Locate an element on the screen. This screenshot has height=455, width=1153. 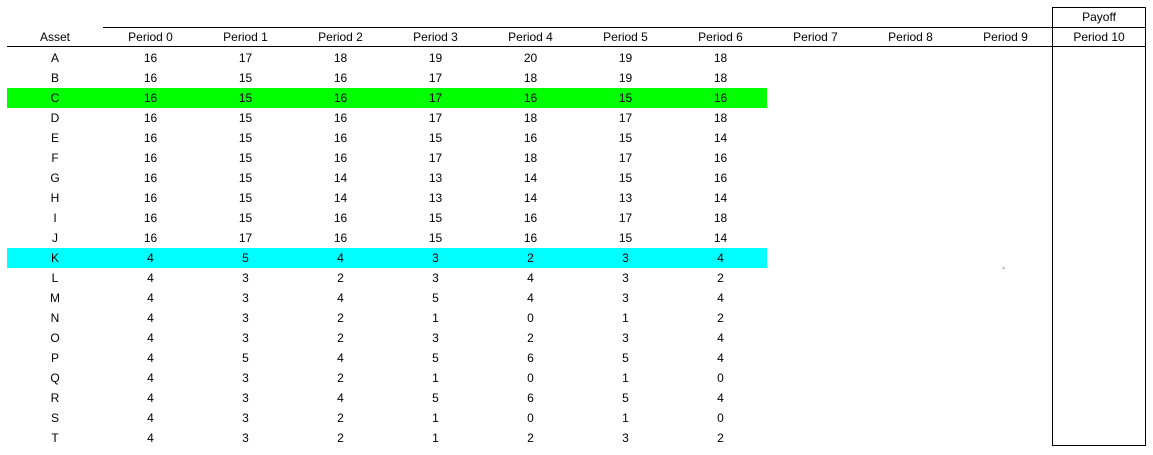
period-header-3: Period 3 is located at coordinates (435, 37).